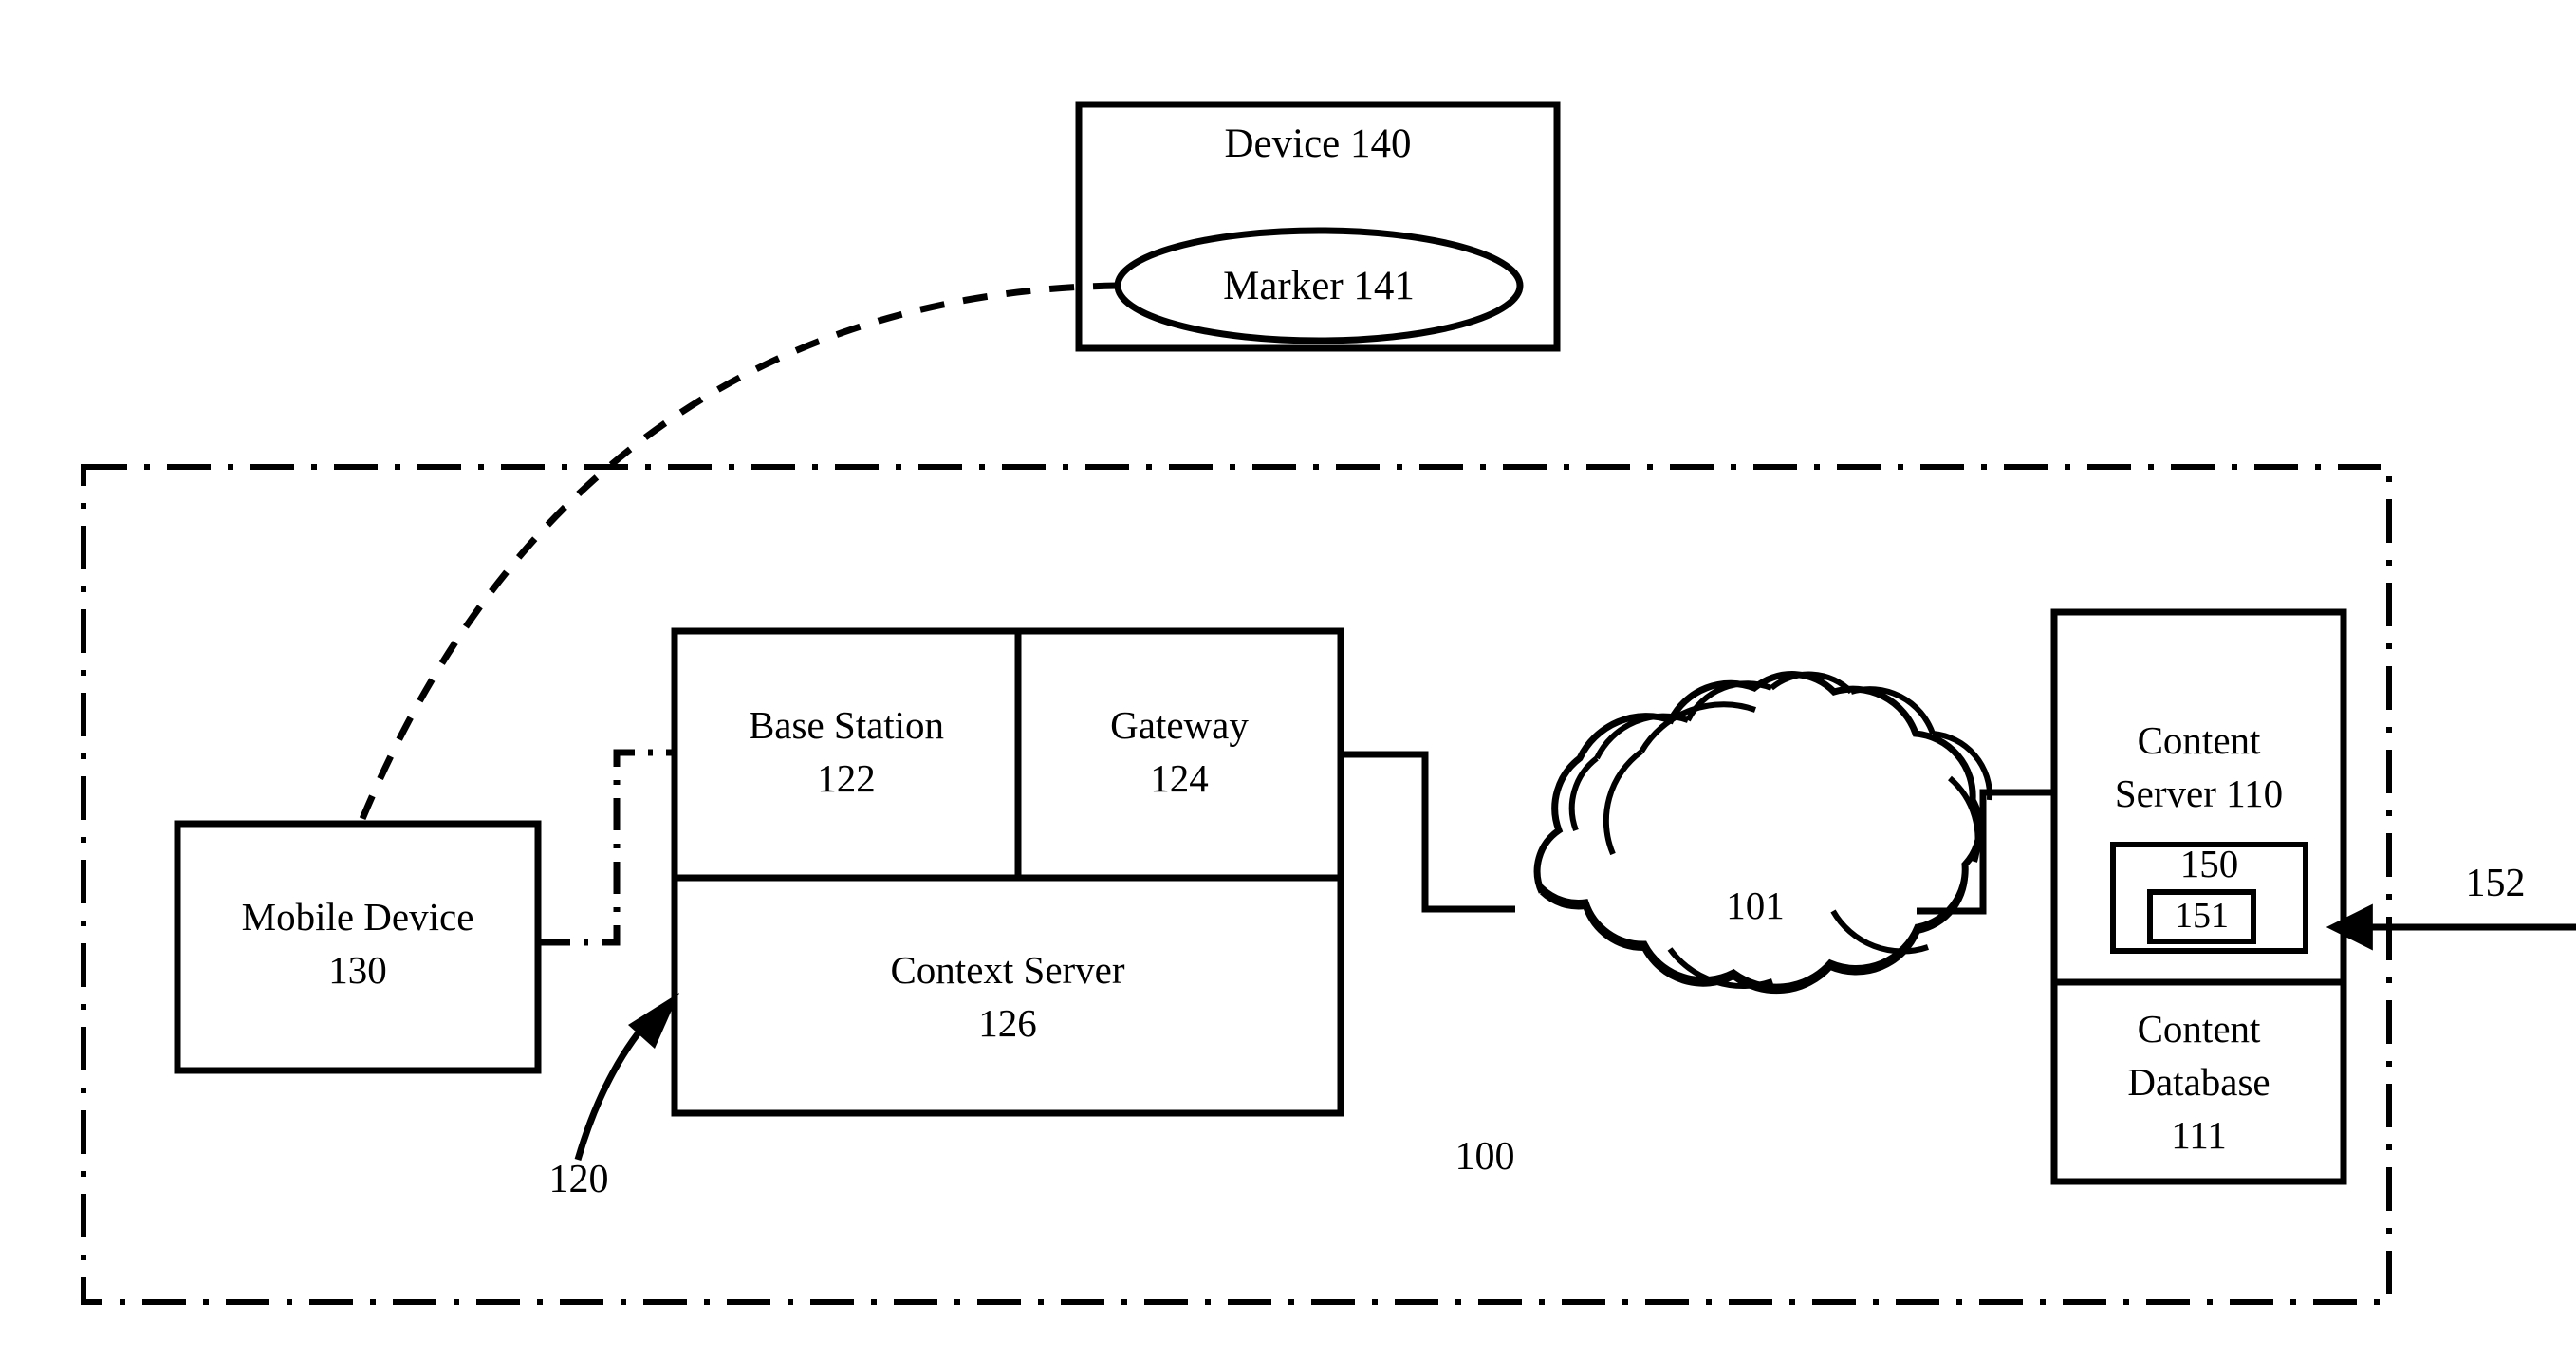  Describe the element at coordinates (1755, 905) in the screenshot. I see `cloud-ref: 101` at that location.